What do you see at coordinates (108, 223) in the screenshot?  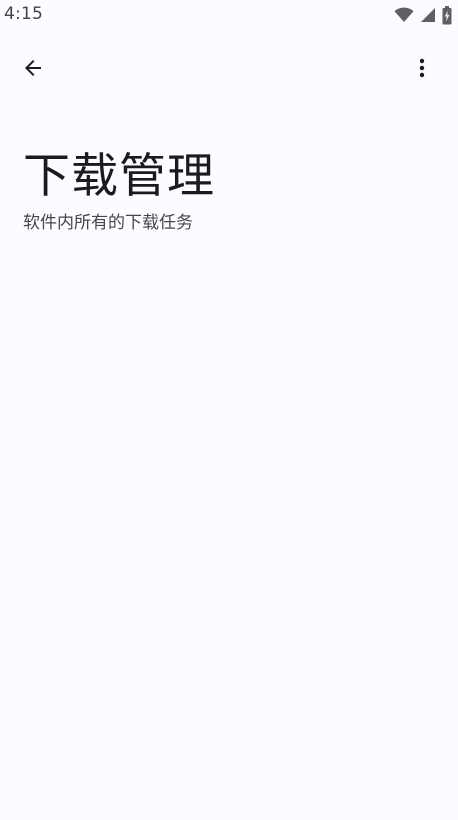 I see `page-subtitle: 软件内所有的下载任务` at bounding box center [108, 223].